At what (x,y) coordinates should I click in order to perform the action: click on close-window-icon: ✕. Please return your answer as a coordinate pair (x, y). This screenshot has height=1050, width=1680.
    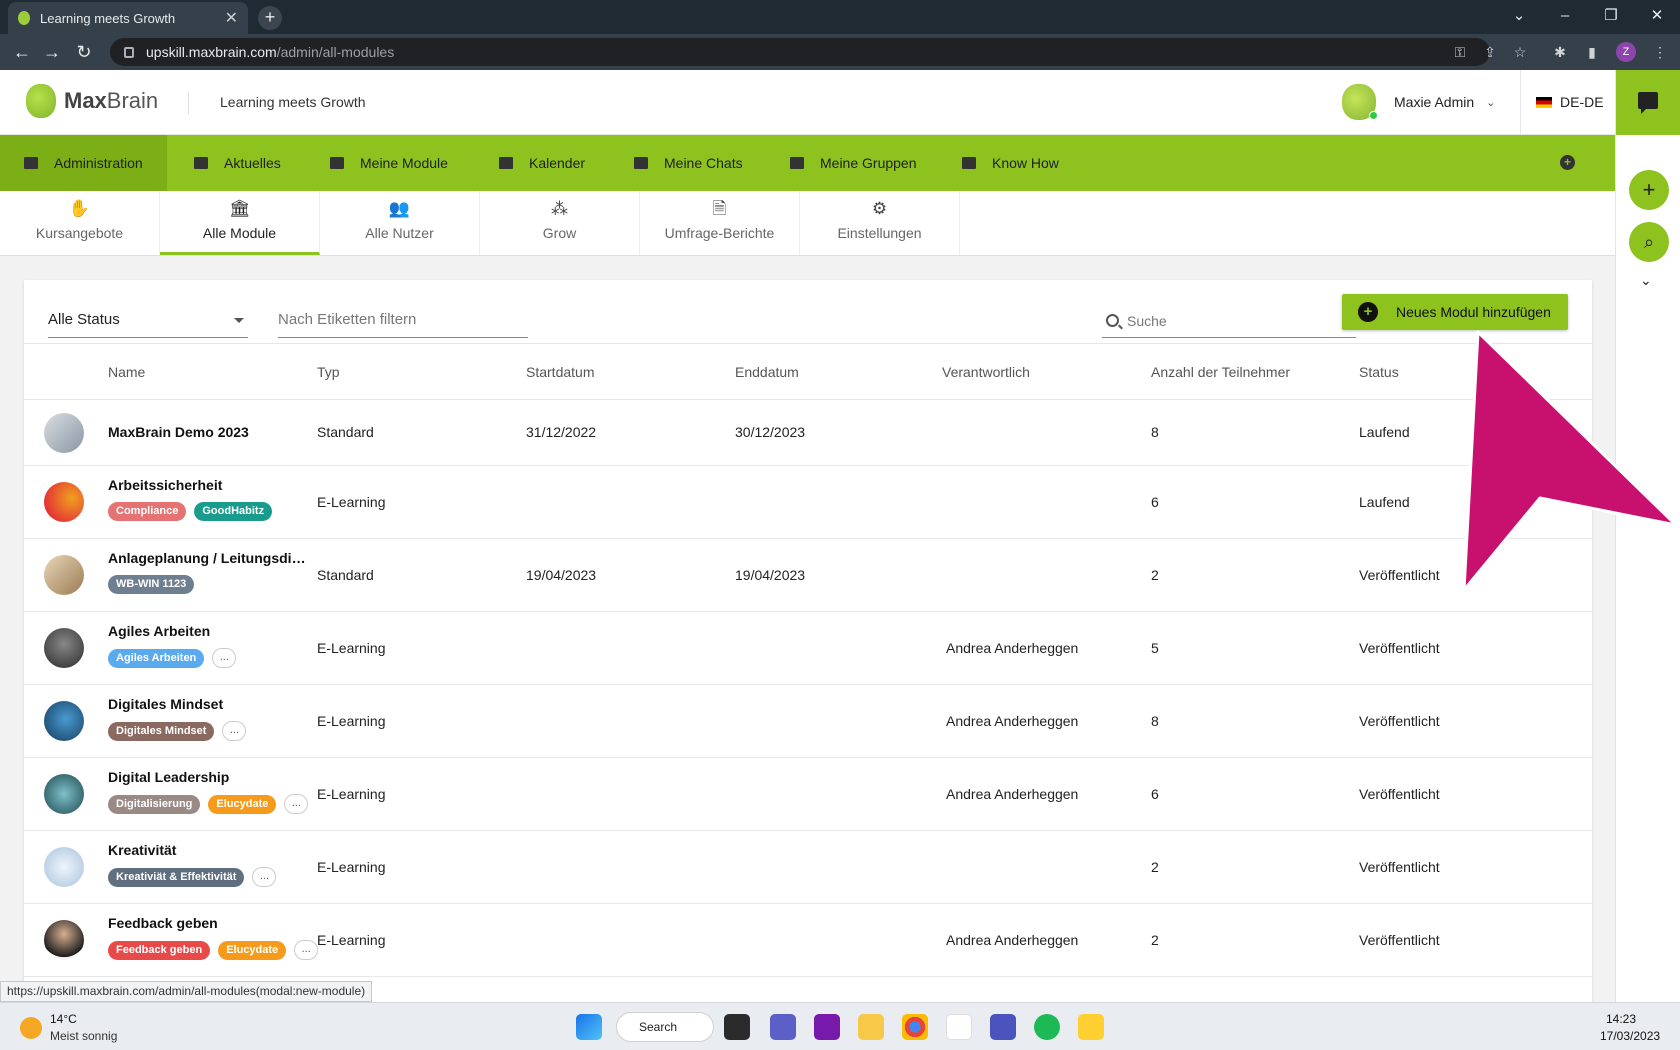
    Looking at the image, I should click on (1656, 17).